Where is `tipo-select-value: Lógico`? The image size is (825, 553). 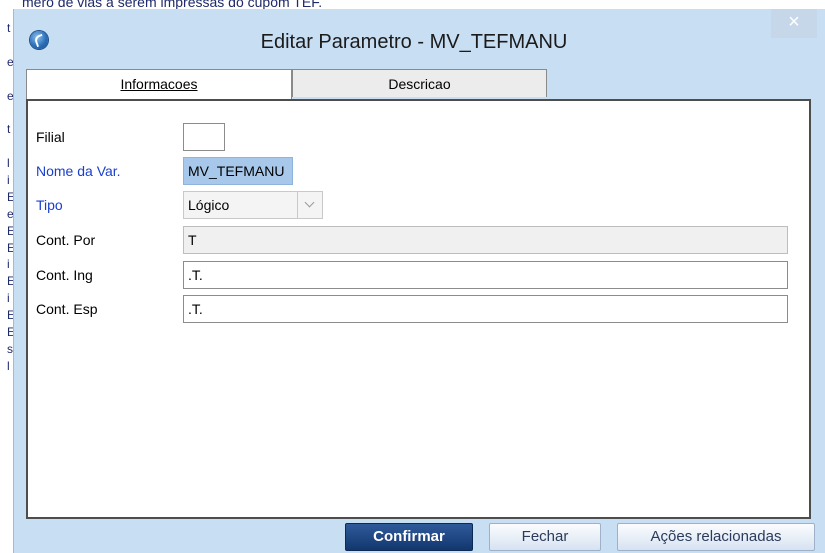 tipo-select-value: Lógico is located at coordinates (209, 205).